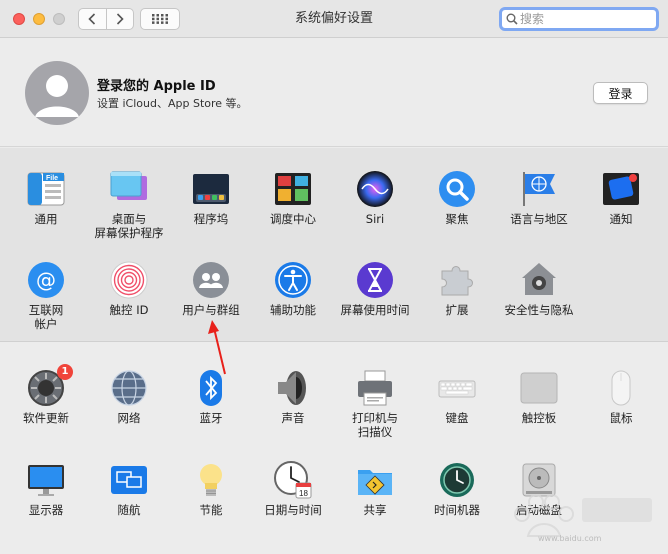 This screenshot has height=554, width=668. What do you see at coordinates (621, 388) in the screenshot?
I see `mouse-icon` at bounding box center [621, 388].